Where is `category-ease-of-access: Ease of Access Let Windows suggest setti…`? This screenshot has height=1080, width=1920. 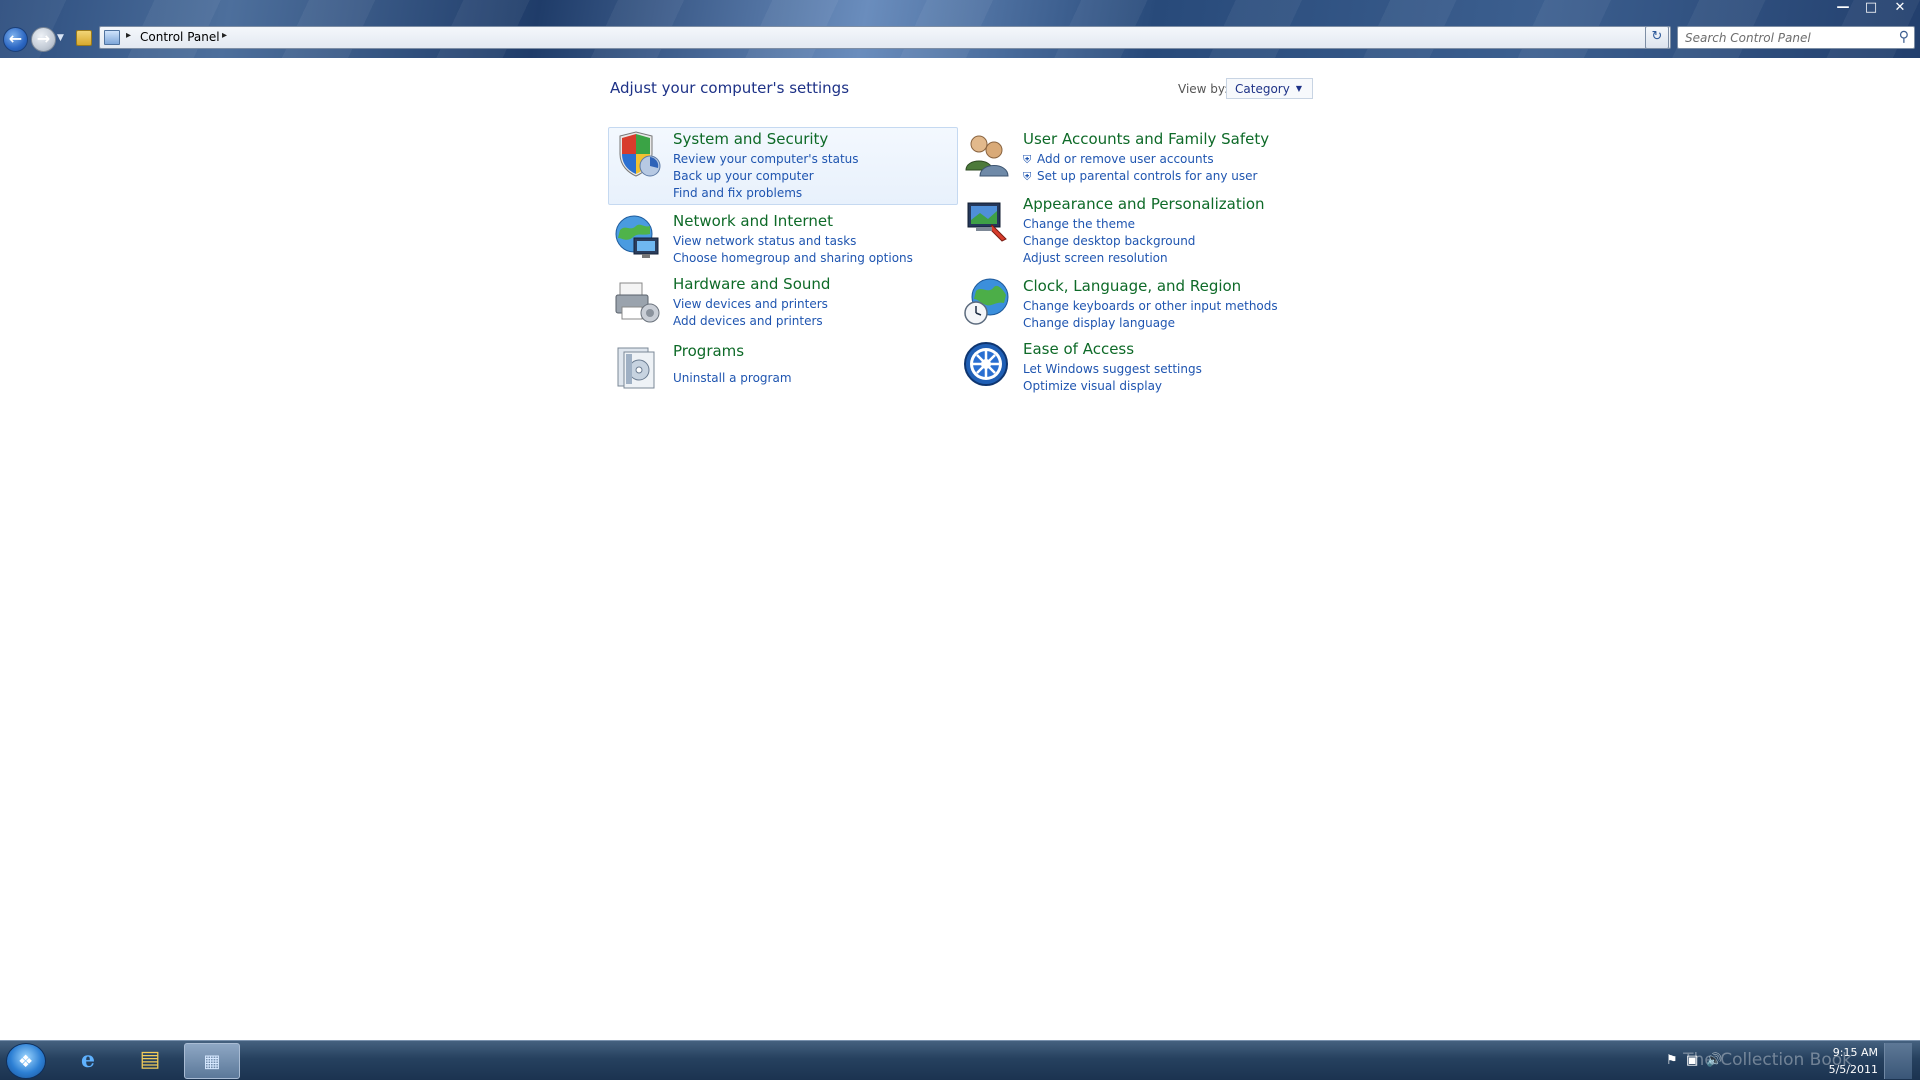 category-ease-of-access: Ease of Access Let Windows suggest setti… is located at coordinates (1133, 376).